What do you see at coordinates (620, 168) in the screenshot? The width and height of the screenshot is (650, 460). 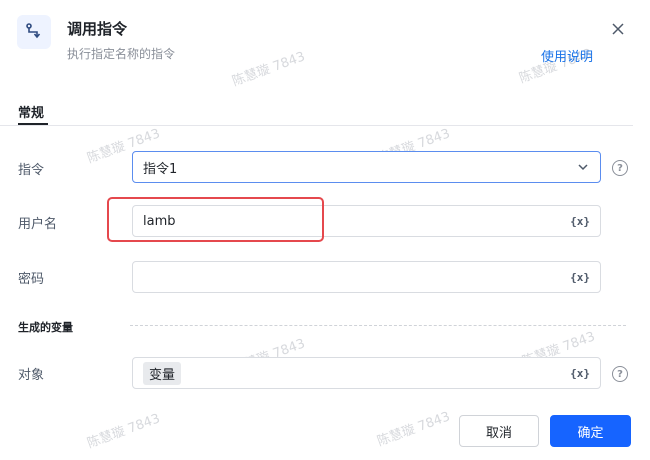 I see `command-help-icon: ?` at bounding box center [620, 168].